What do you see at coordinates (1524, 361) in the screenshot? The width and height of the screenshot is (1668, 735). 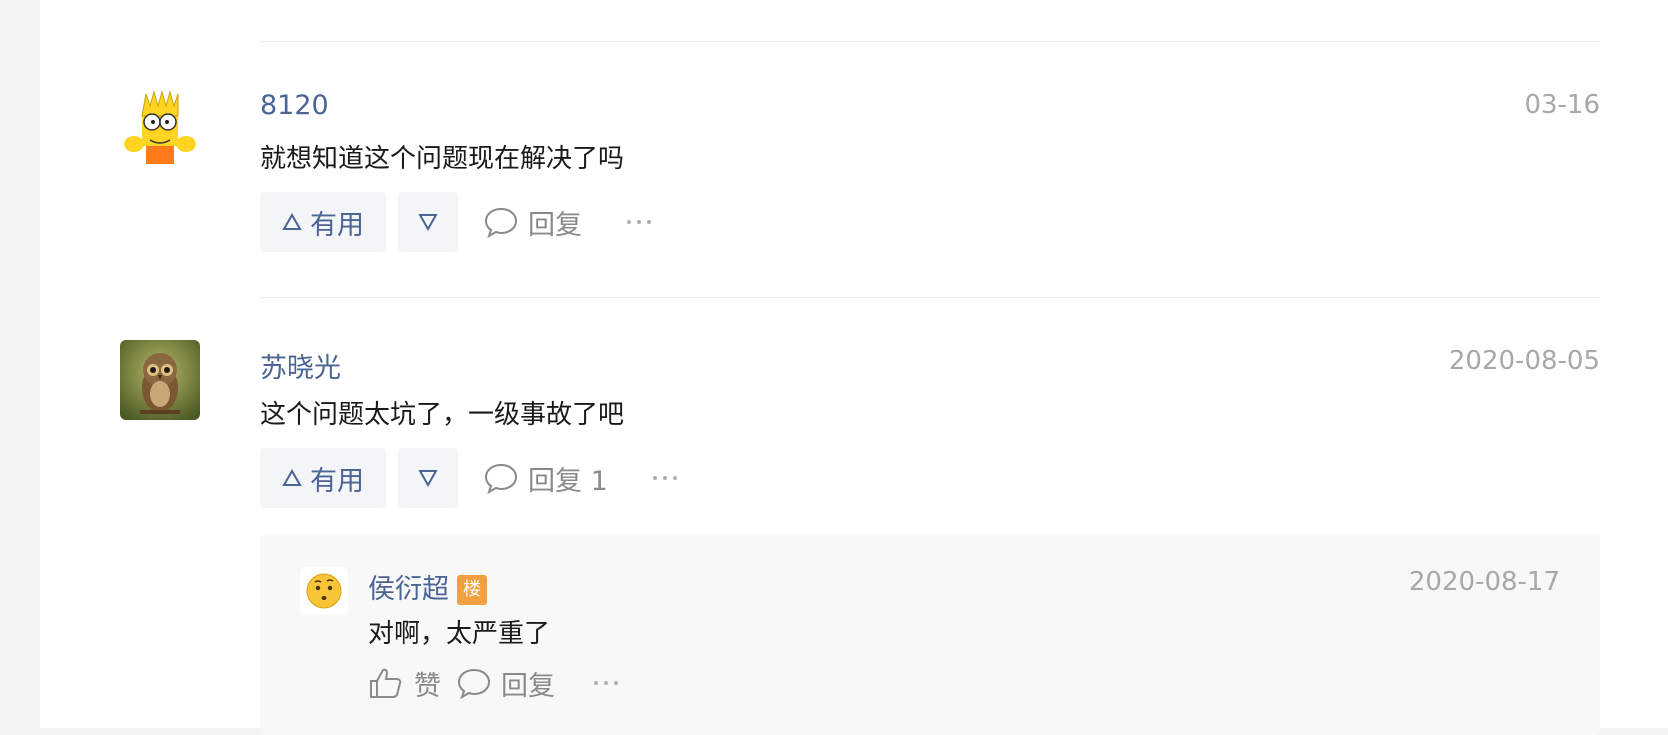 I see `comment-date: 2020-08-05` at bounding box center [1524, 361].